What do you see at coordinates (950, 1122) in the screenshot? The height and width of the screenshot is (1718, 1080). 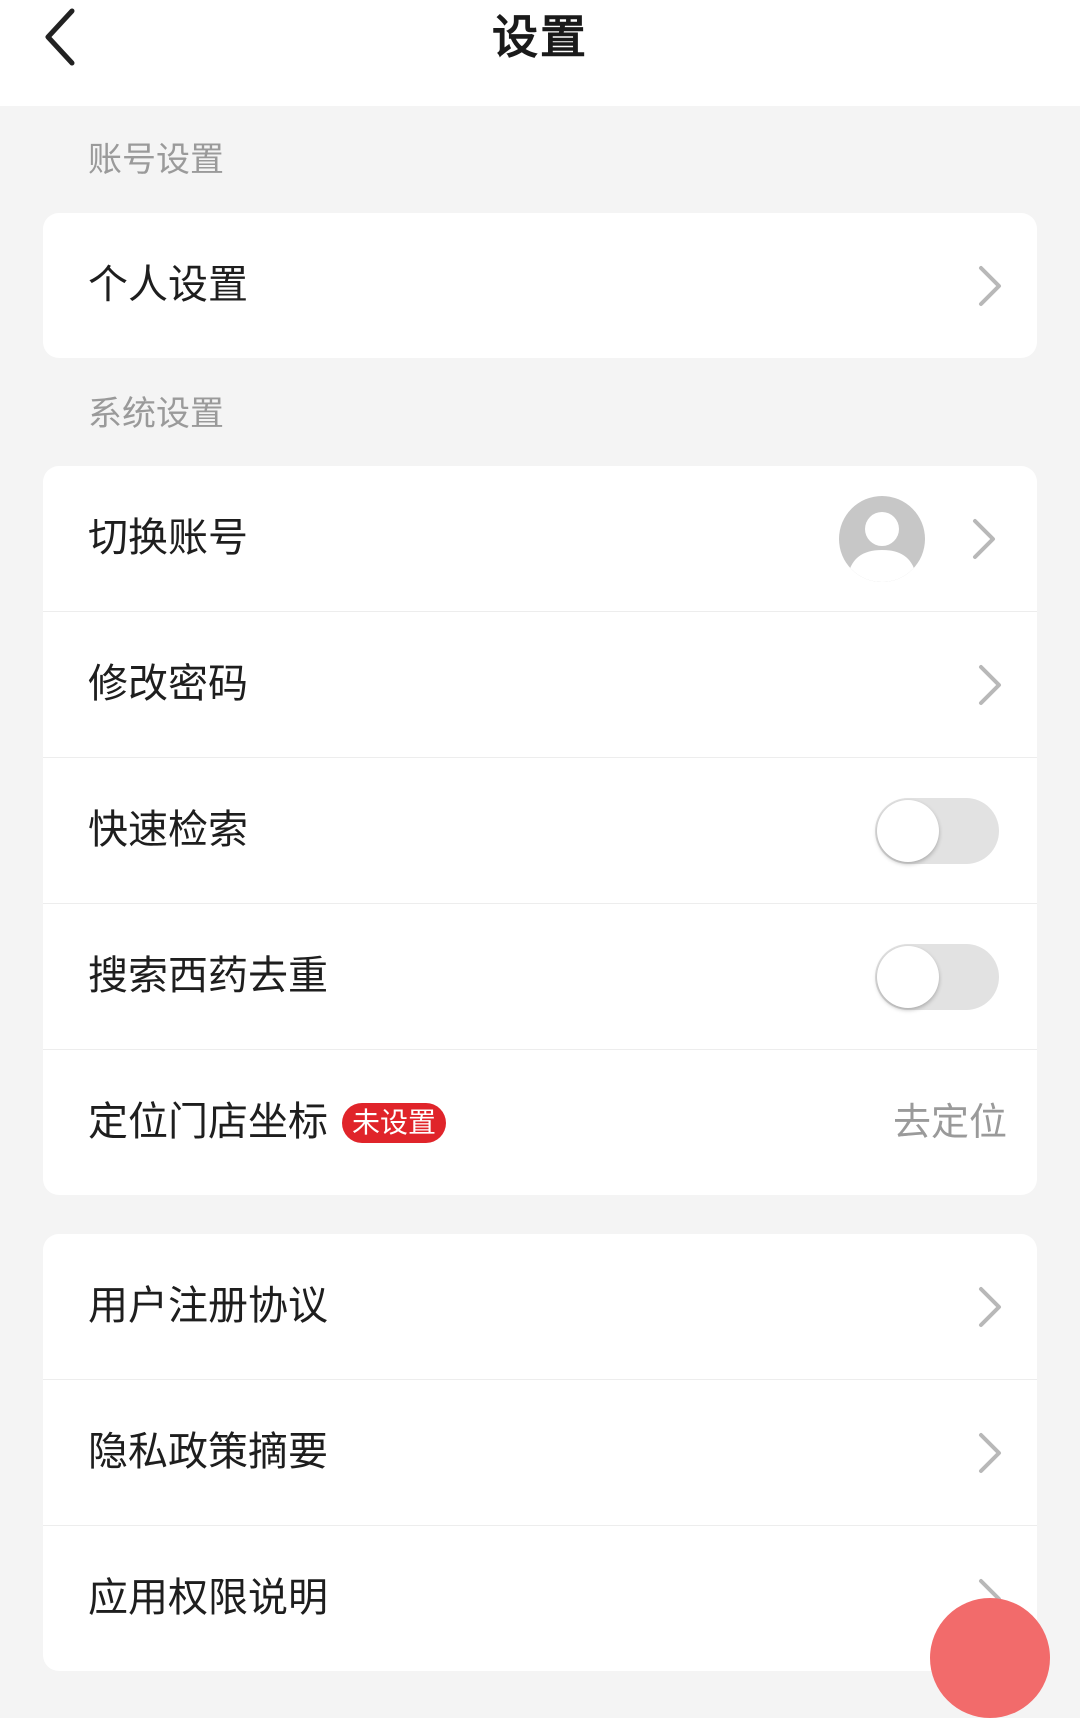 I see `locate-link: 去定位` at bounding box center [950, 1122].